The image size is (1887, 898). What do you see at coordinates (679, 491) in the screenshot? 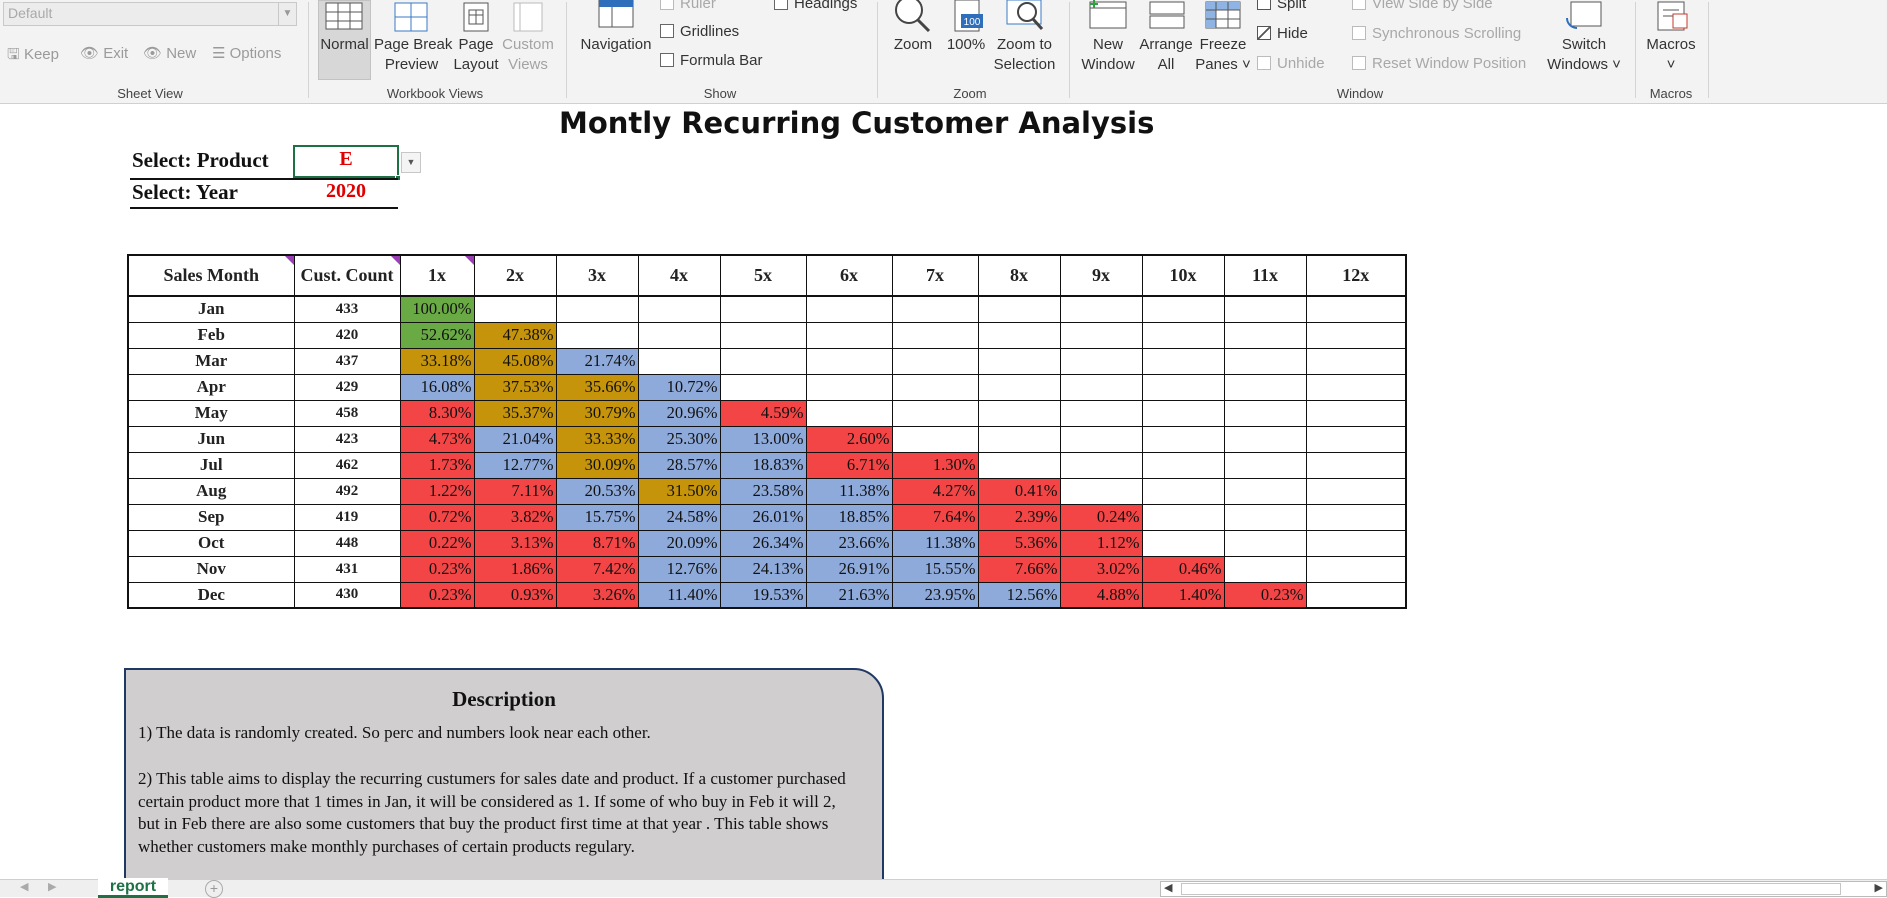
I see `percent-cell: 31.50%` at bounding box center [679, 491].